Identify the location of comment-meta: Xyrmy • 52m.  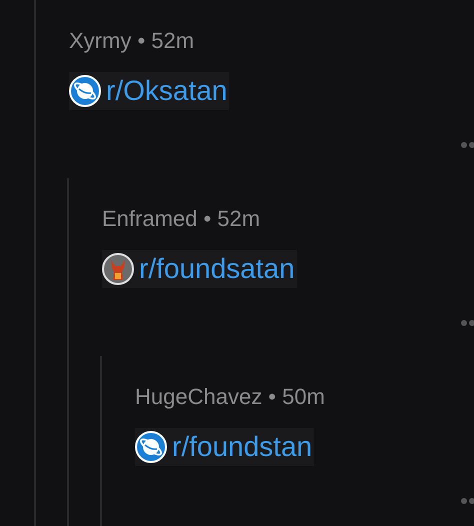
(132, 41).